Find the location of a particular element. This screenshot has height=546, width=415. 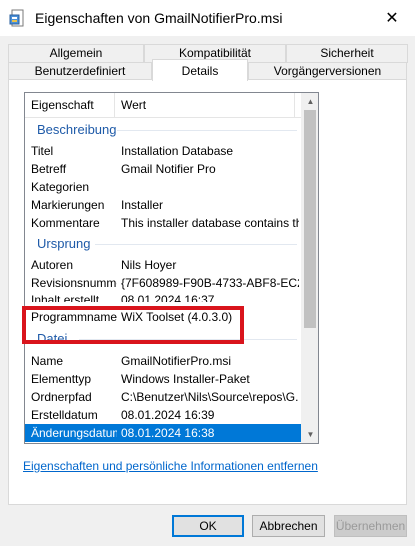

list-item: Betreff Gmail Notifier Pro is located at coordinates (163, 169).